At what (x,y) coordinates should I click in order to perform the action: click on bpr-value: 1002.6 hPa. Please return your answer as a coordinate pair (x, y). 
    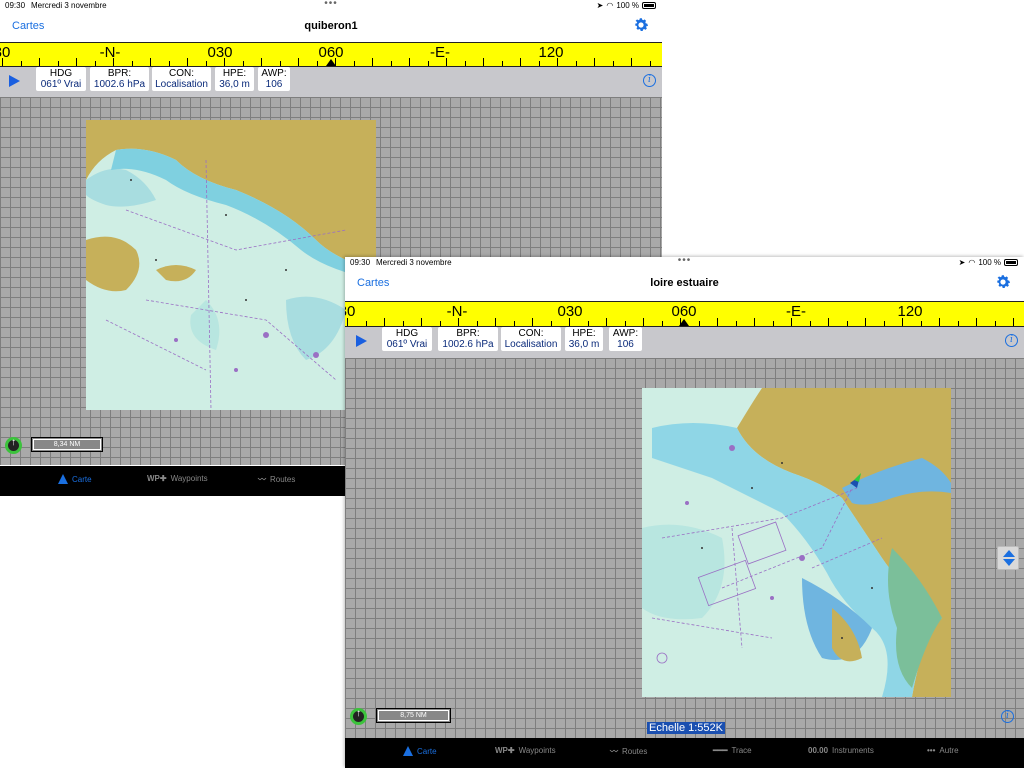
    Looking at the image, I should click on (468, 344).